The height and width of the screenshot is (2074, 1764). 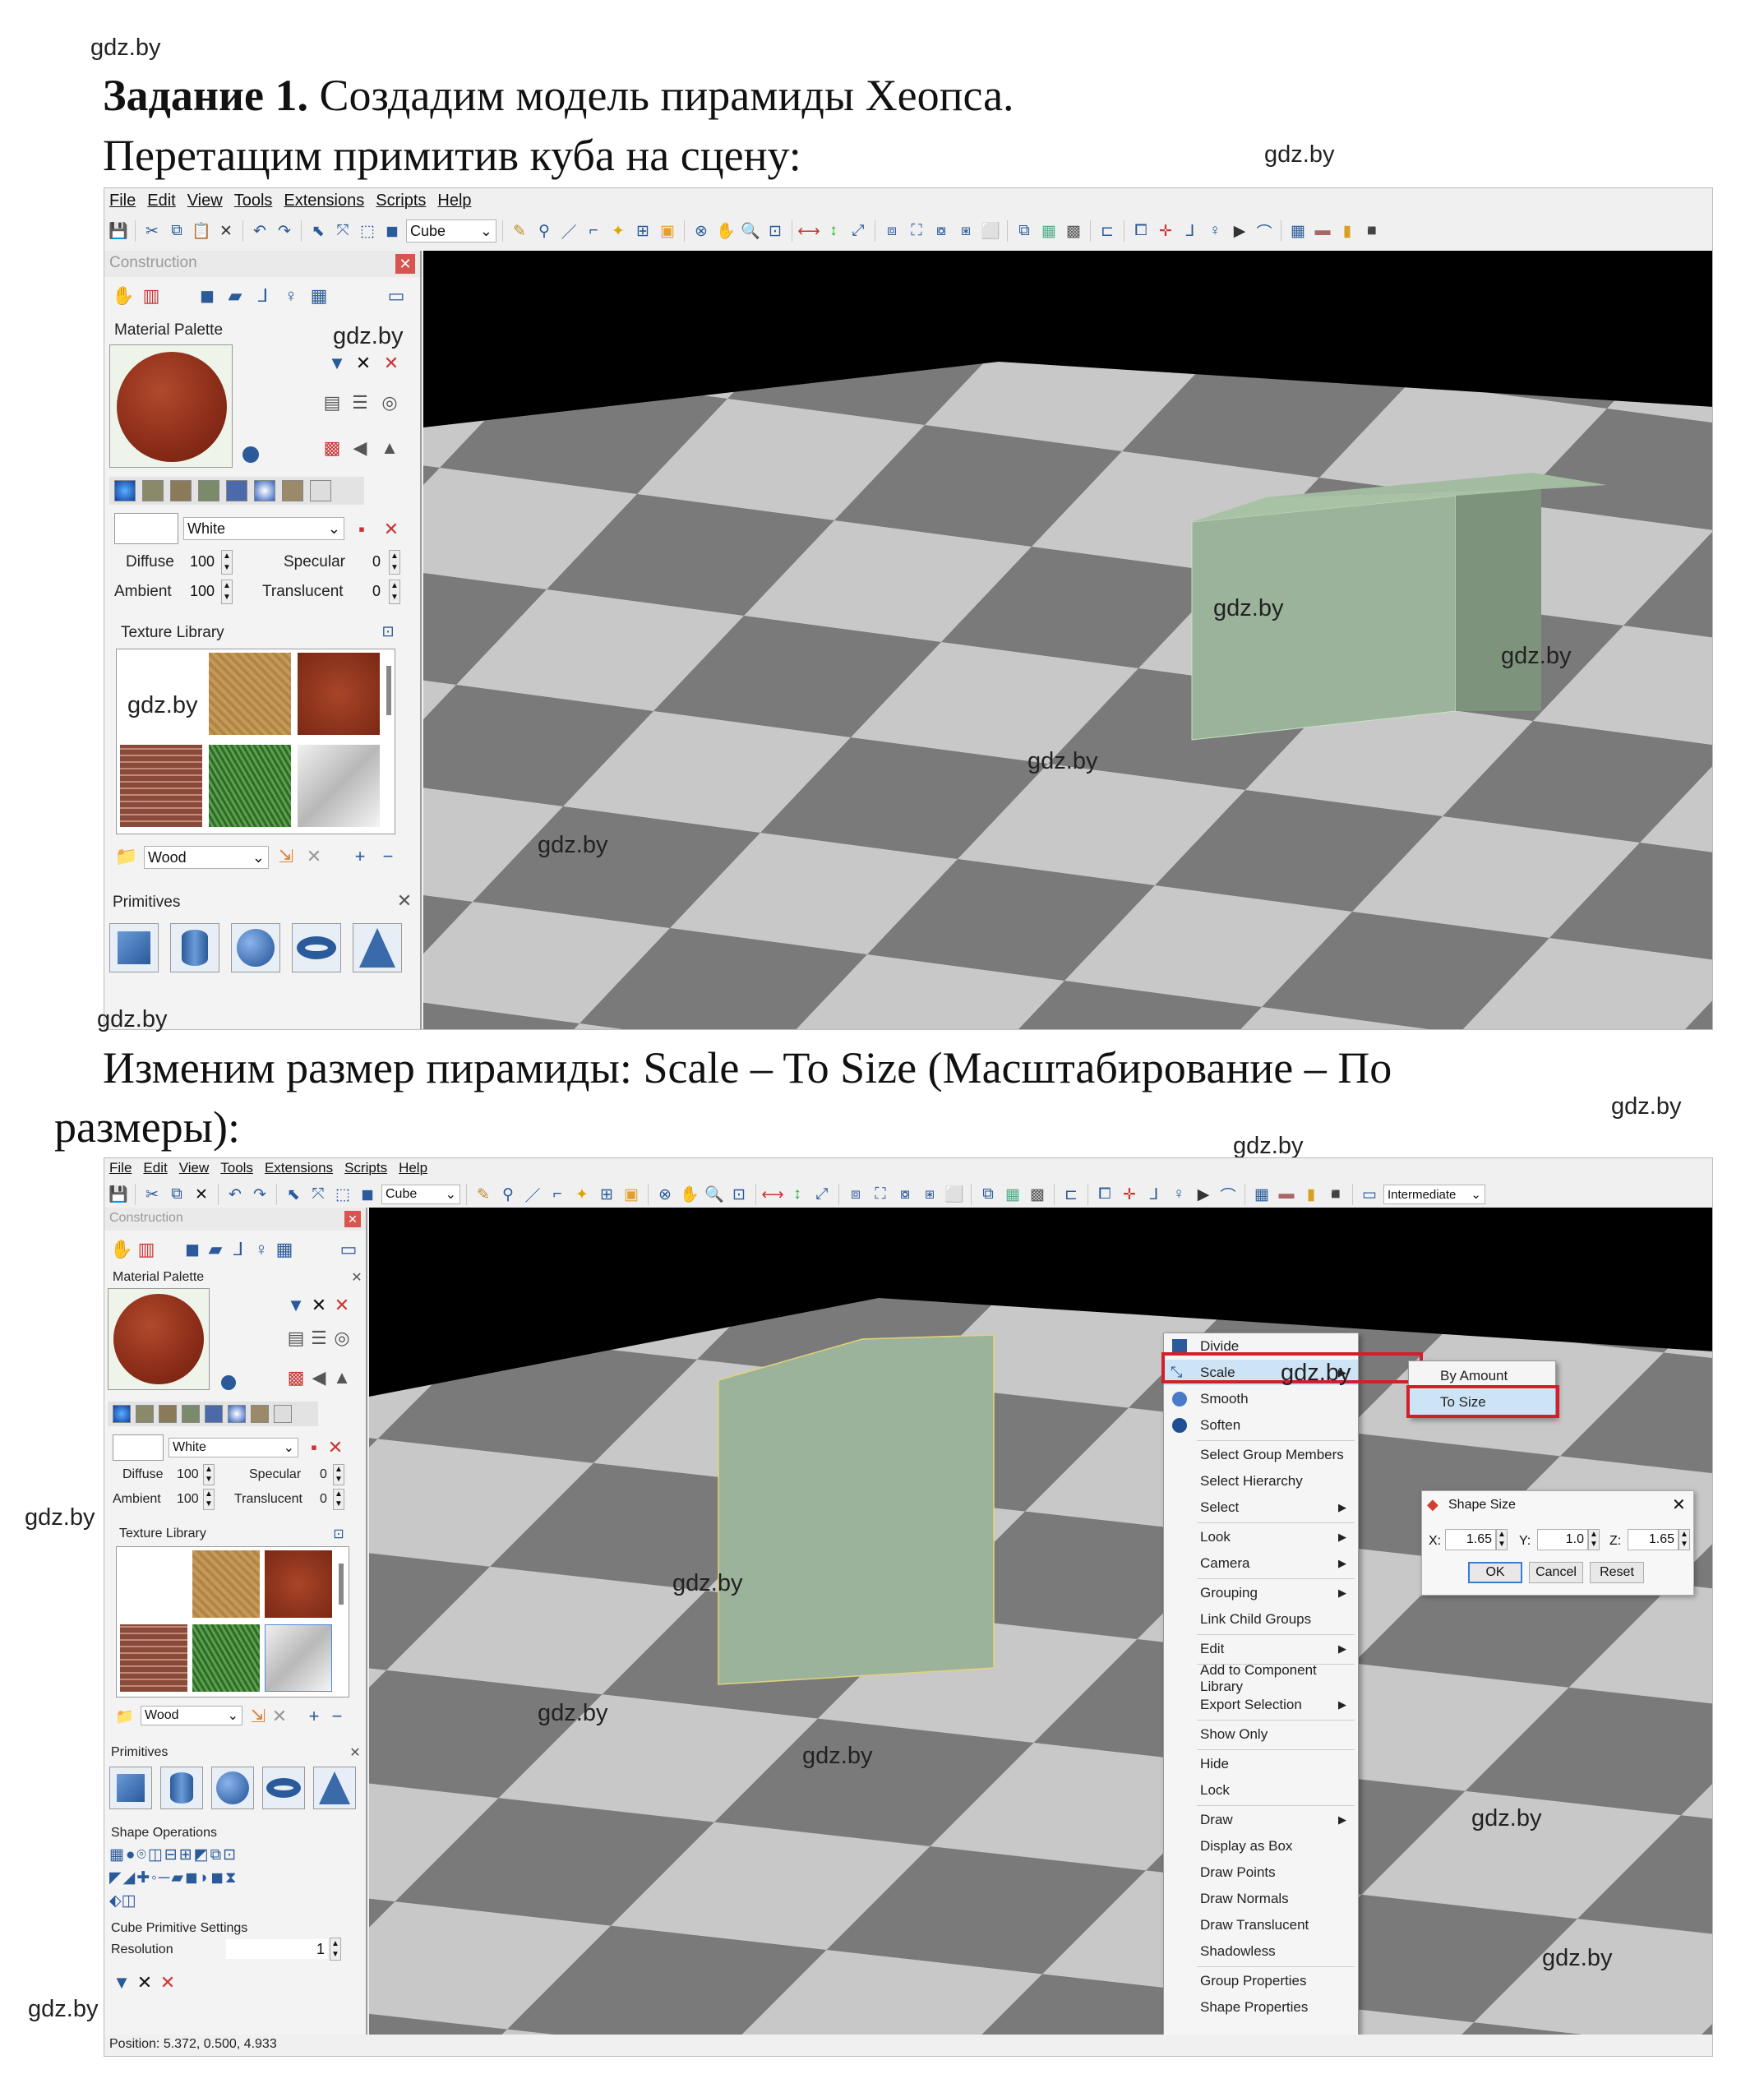 I want to click on save-icon: 💾, so click(x=119, y=231).